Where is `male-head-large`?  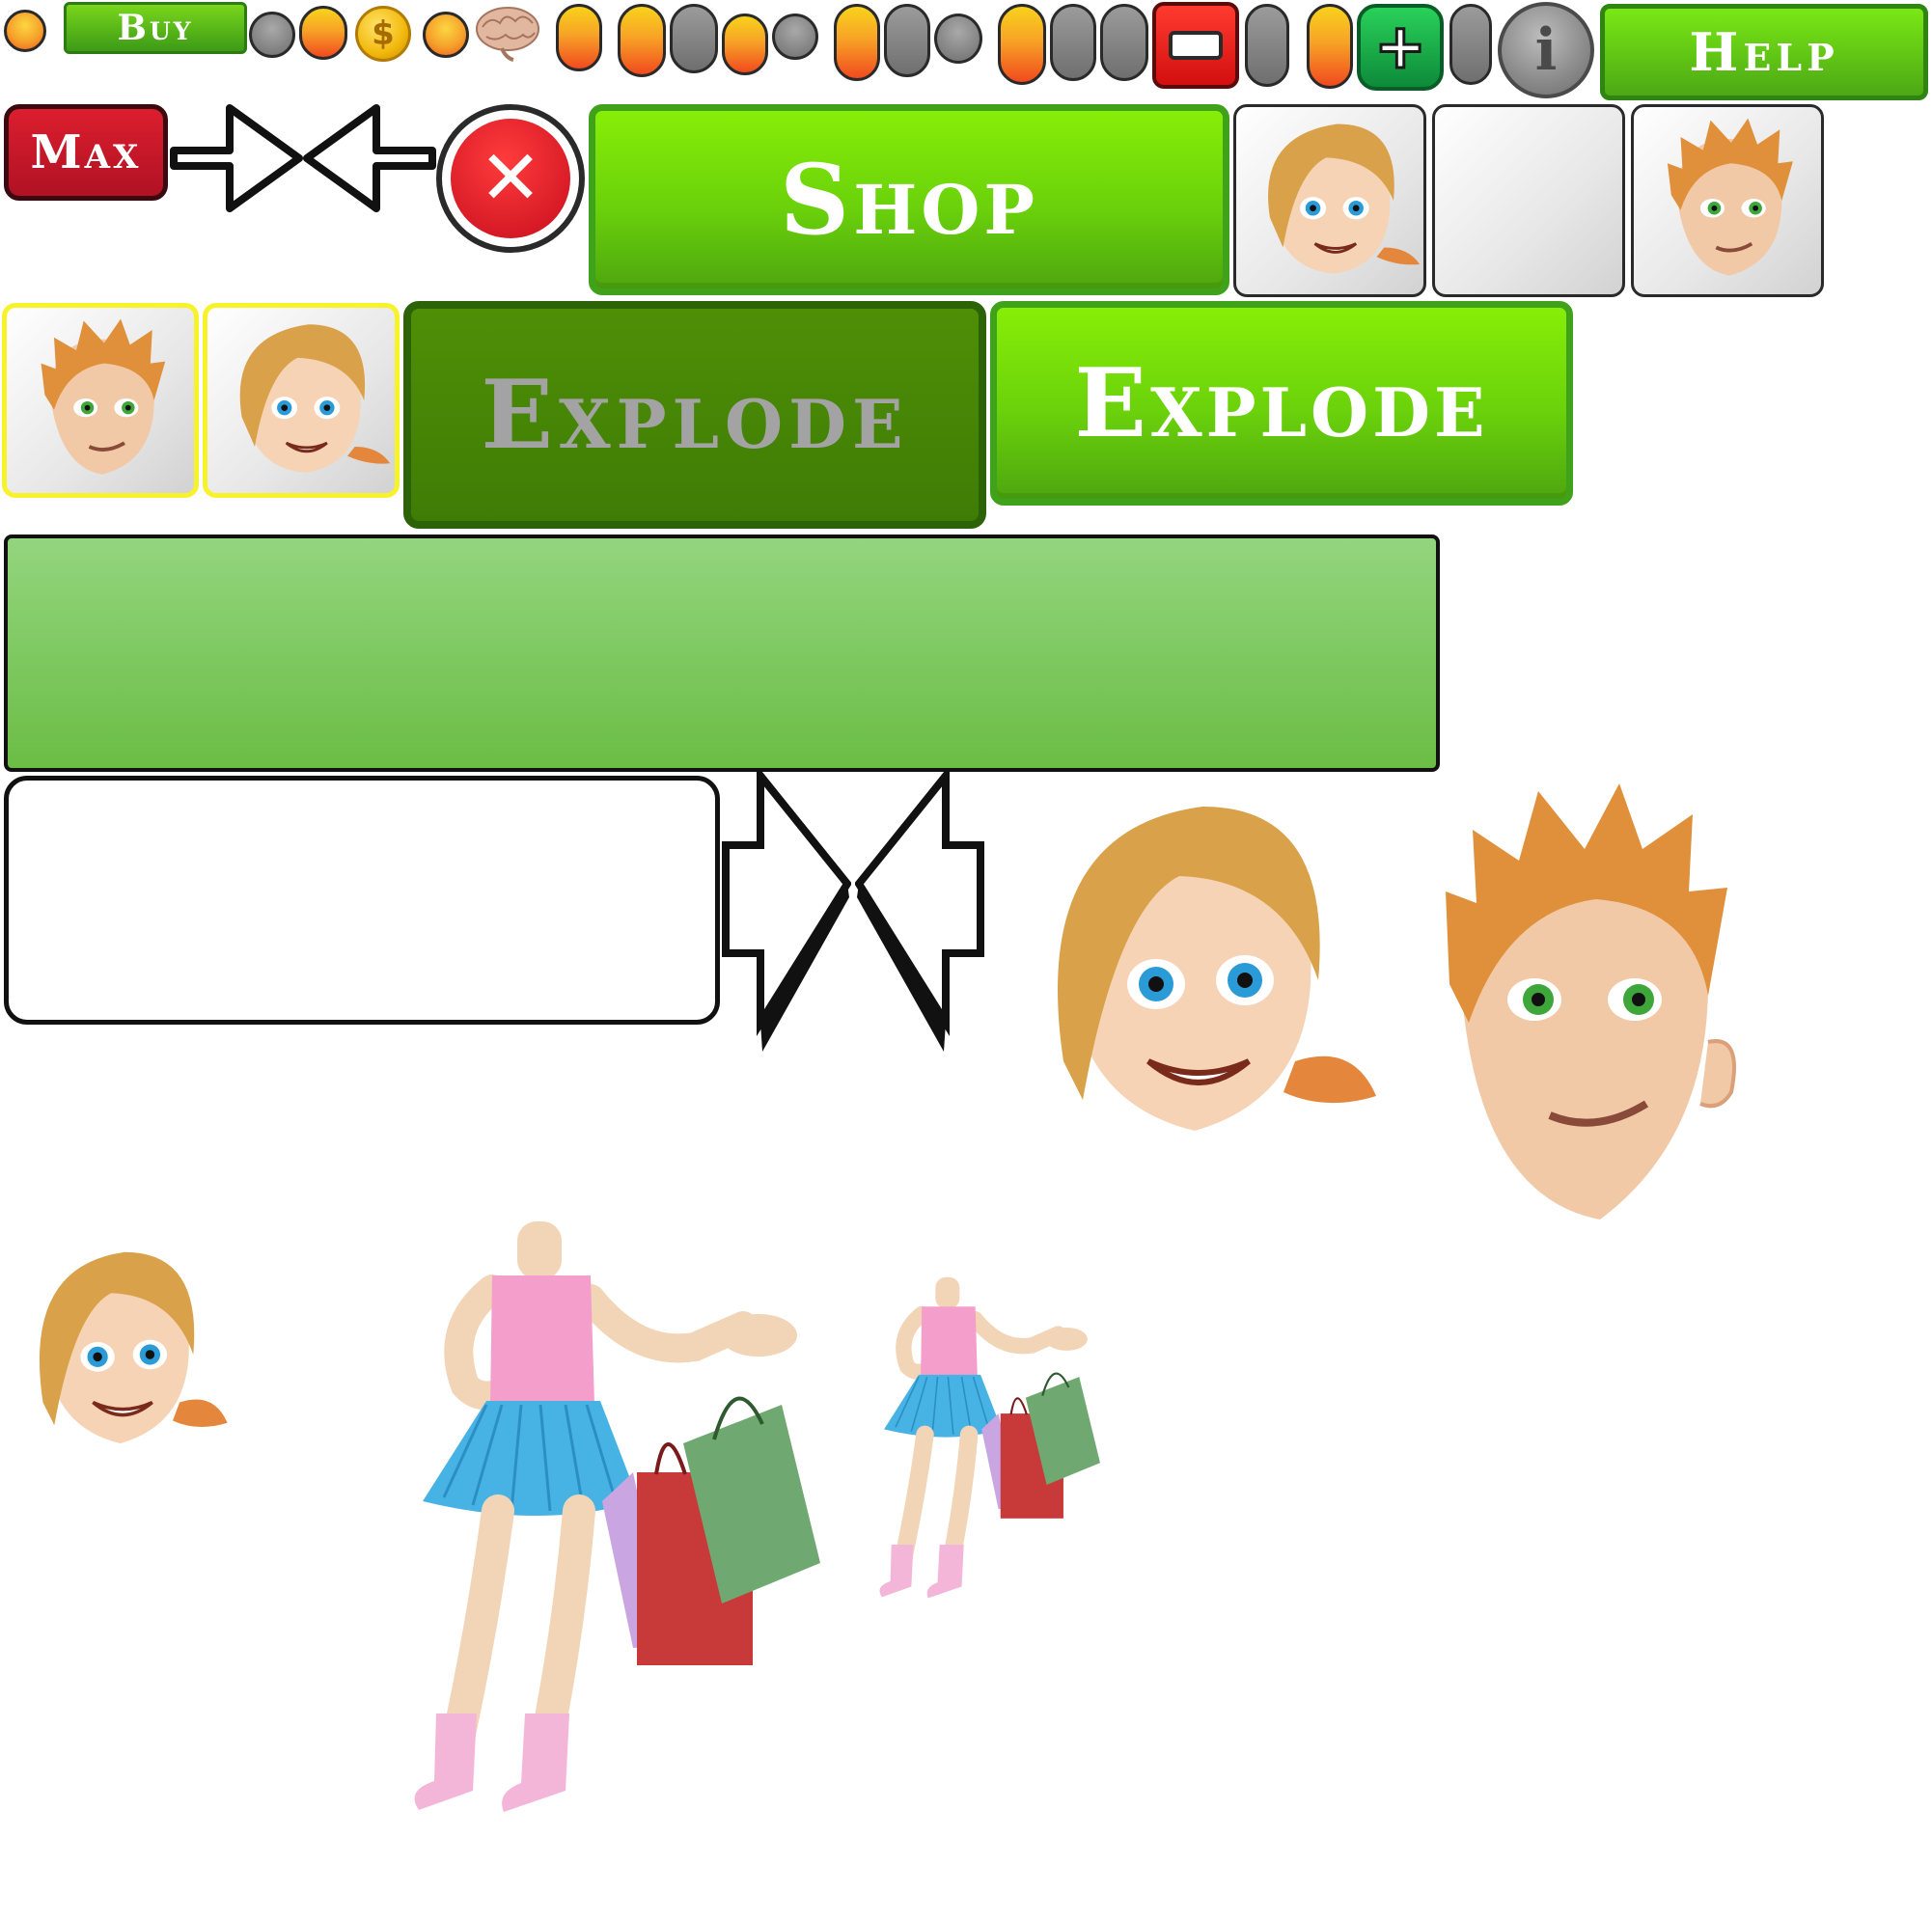
male-head-large is located at coordinates (1592, 998).